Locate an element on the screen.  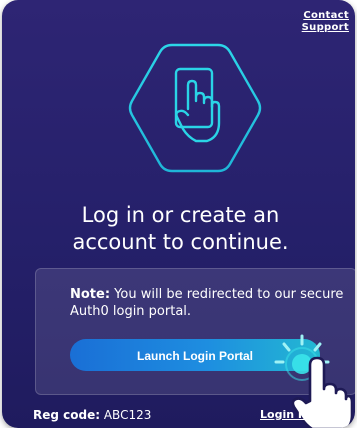
note-label: Note: is located at coordinates (90, 294).